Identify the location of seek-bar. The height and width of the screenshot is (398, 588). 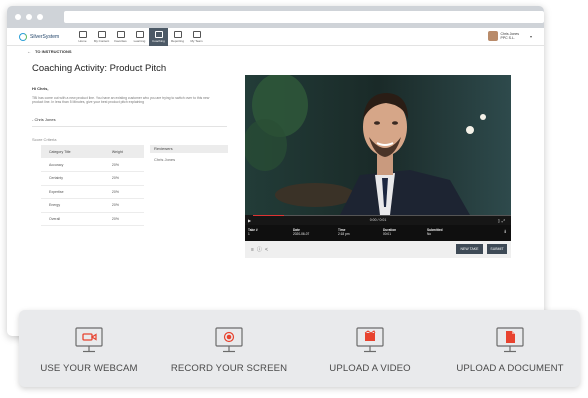
(382, 215).